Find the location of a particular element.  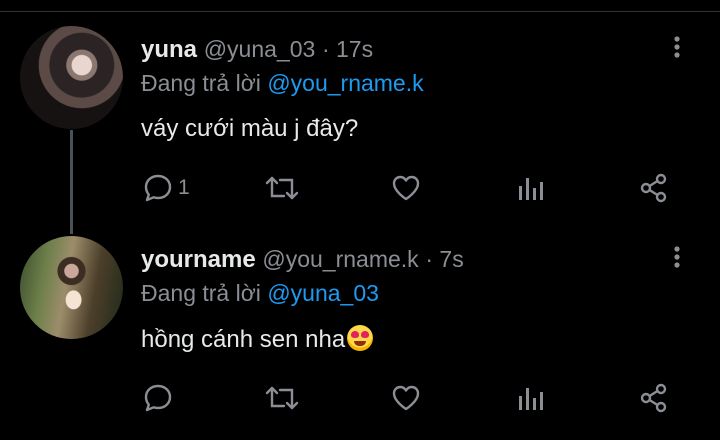

replying-to: Đang trả lời @you_rname.k is located at coordinates (282, 83).